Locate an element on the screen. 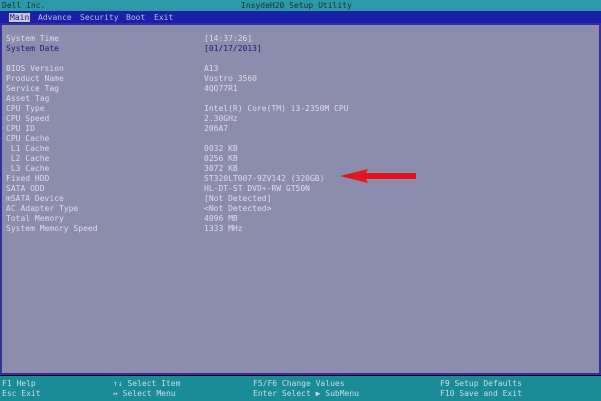 This screenshot has height=401, width=601. red-arrow-annotation is located at coordinates (378, 176).